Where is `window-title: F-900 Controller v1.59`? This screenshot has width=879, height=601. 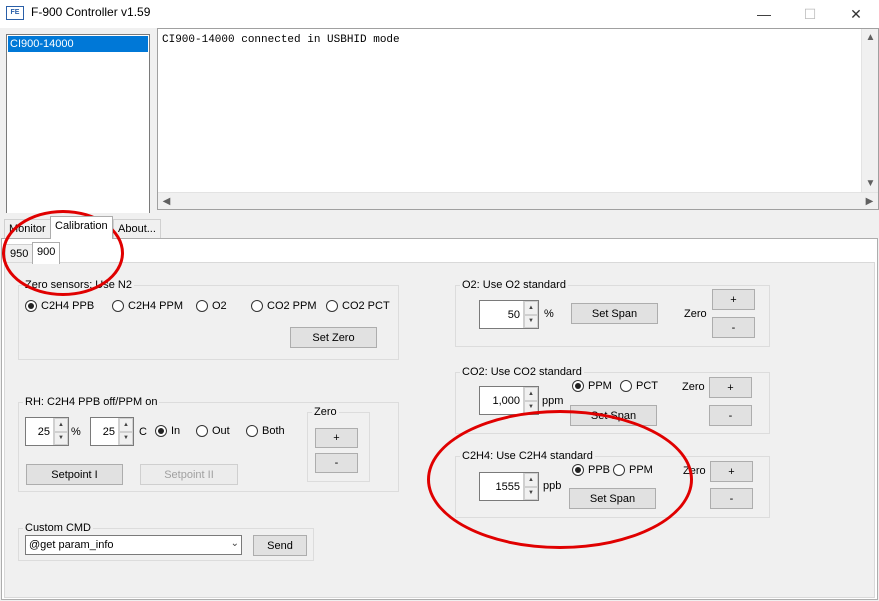 window-title: F-900 Controller v1.59 is located at coordinates (91, 12).